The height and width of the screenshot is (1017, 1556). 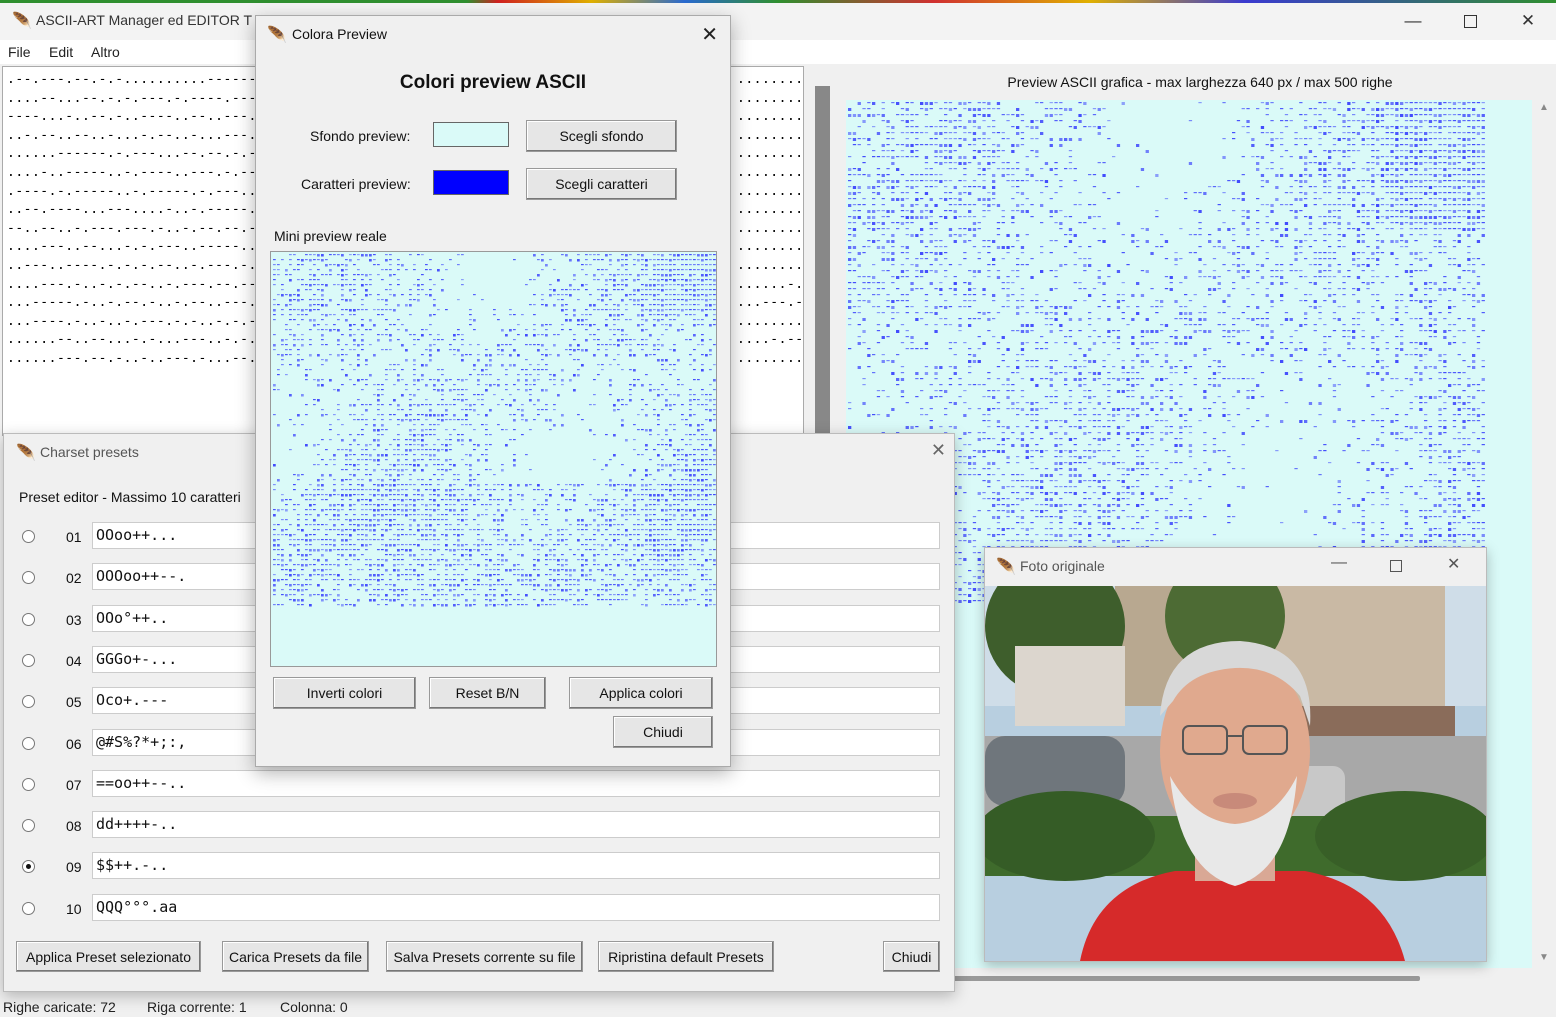 I want to click on horizontal-scrollbar, so click(x=1185, y=978).